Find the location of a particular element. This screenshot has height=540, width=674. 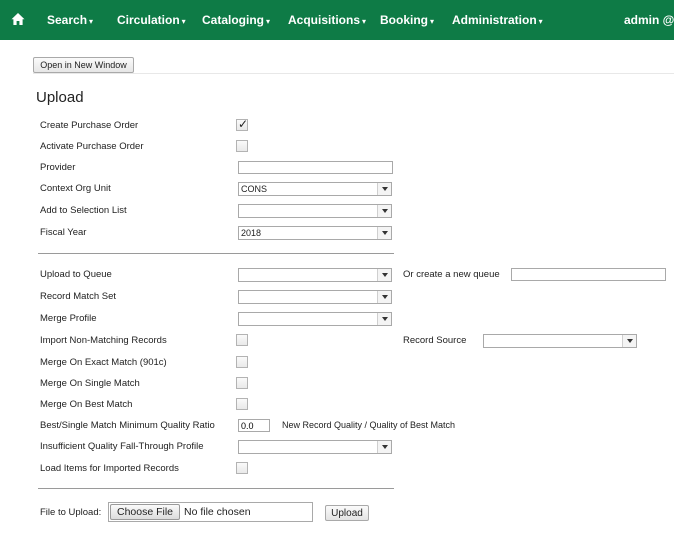

fiscal-year-value: 2018 is located at coordinates (251, 233).